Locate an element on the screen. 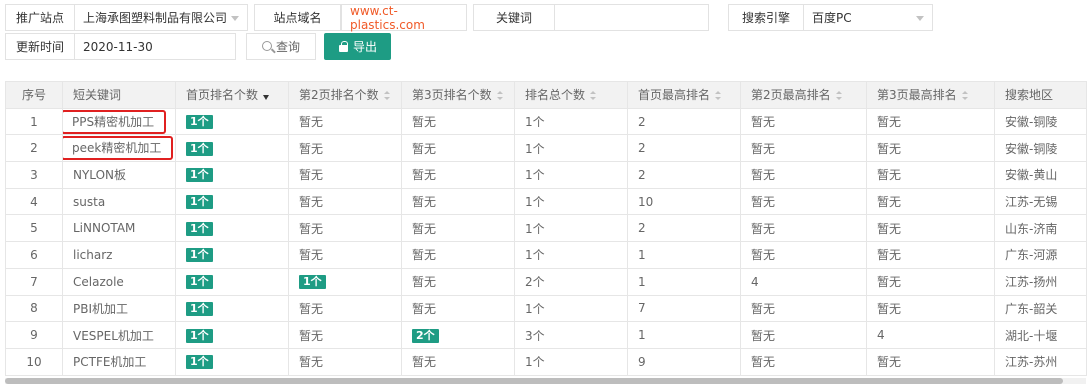 This screenshot has height=384, width=1091. filter-row-2: 更新时间 2020-11-30 查询 导出 is located at coordinates (198, 46).